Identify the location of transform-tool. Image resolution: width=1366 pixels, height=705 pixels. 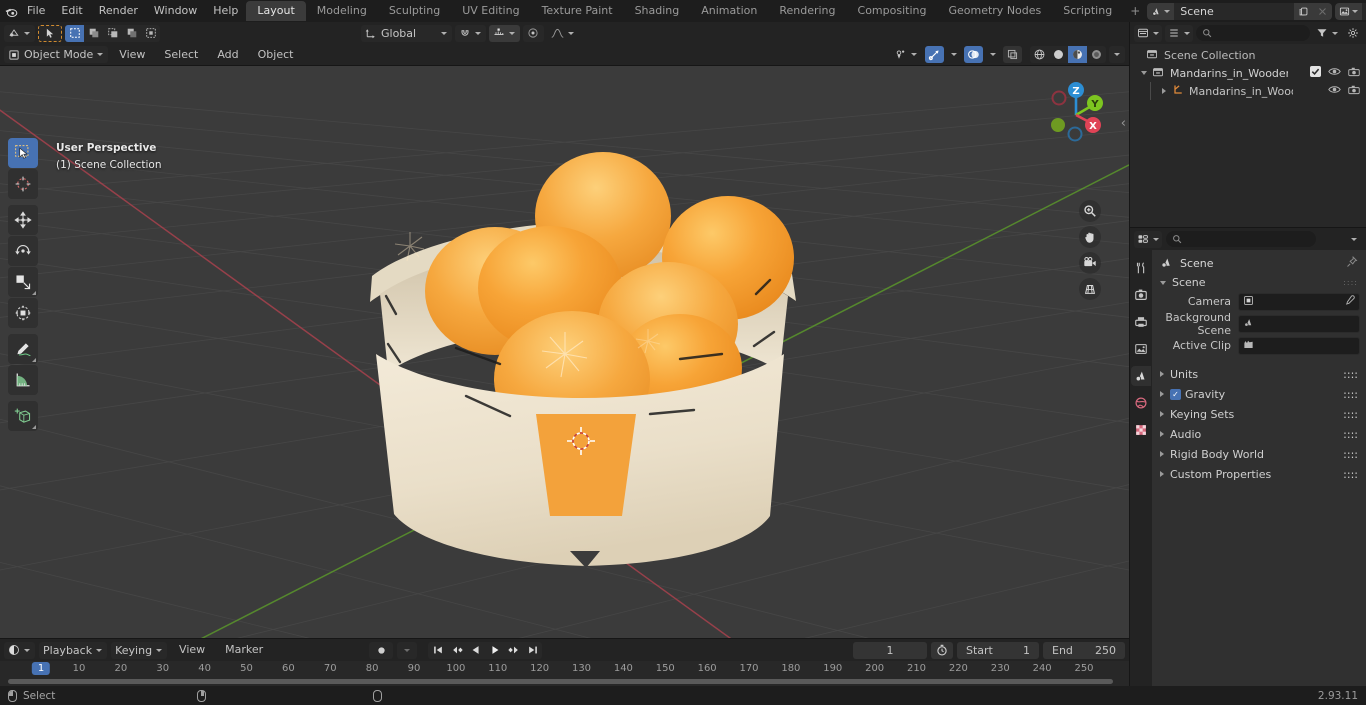
(23, 313).